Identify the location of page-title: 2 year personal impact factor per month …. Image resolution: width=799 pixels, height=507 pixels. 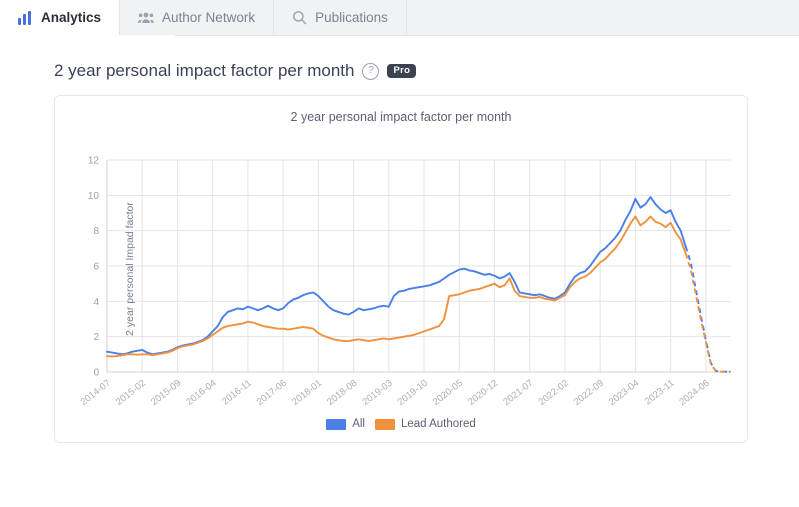
(426, 71).